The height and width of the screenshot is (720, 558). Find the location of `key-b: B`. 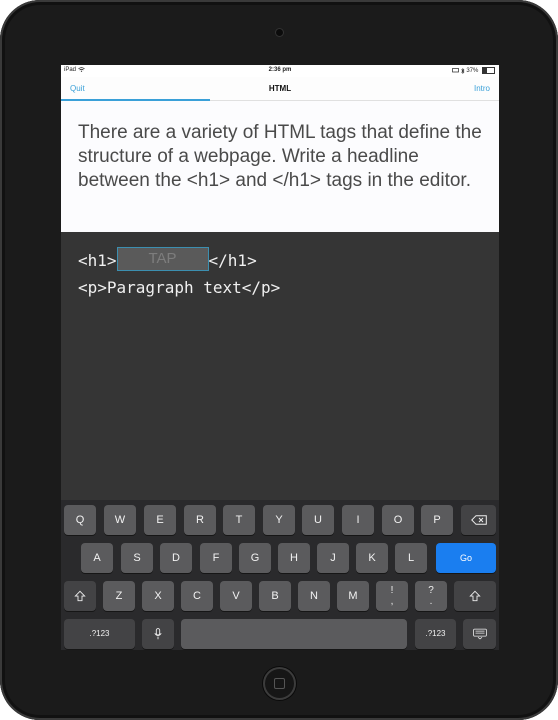

key-b: B is located at coordinates (275, 596).